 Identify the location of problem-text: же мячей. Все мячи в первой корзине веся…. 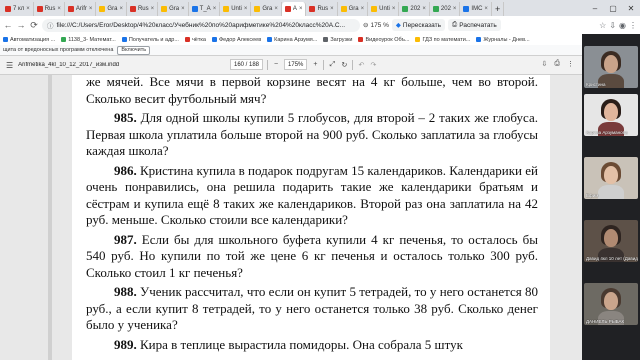
(312, 90).